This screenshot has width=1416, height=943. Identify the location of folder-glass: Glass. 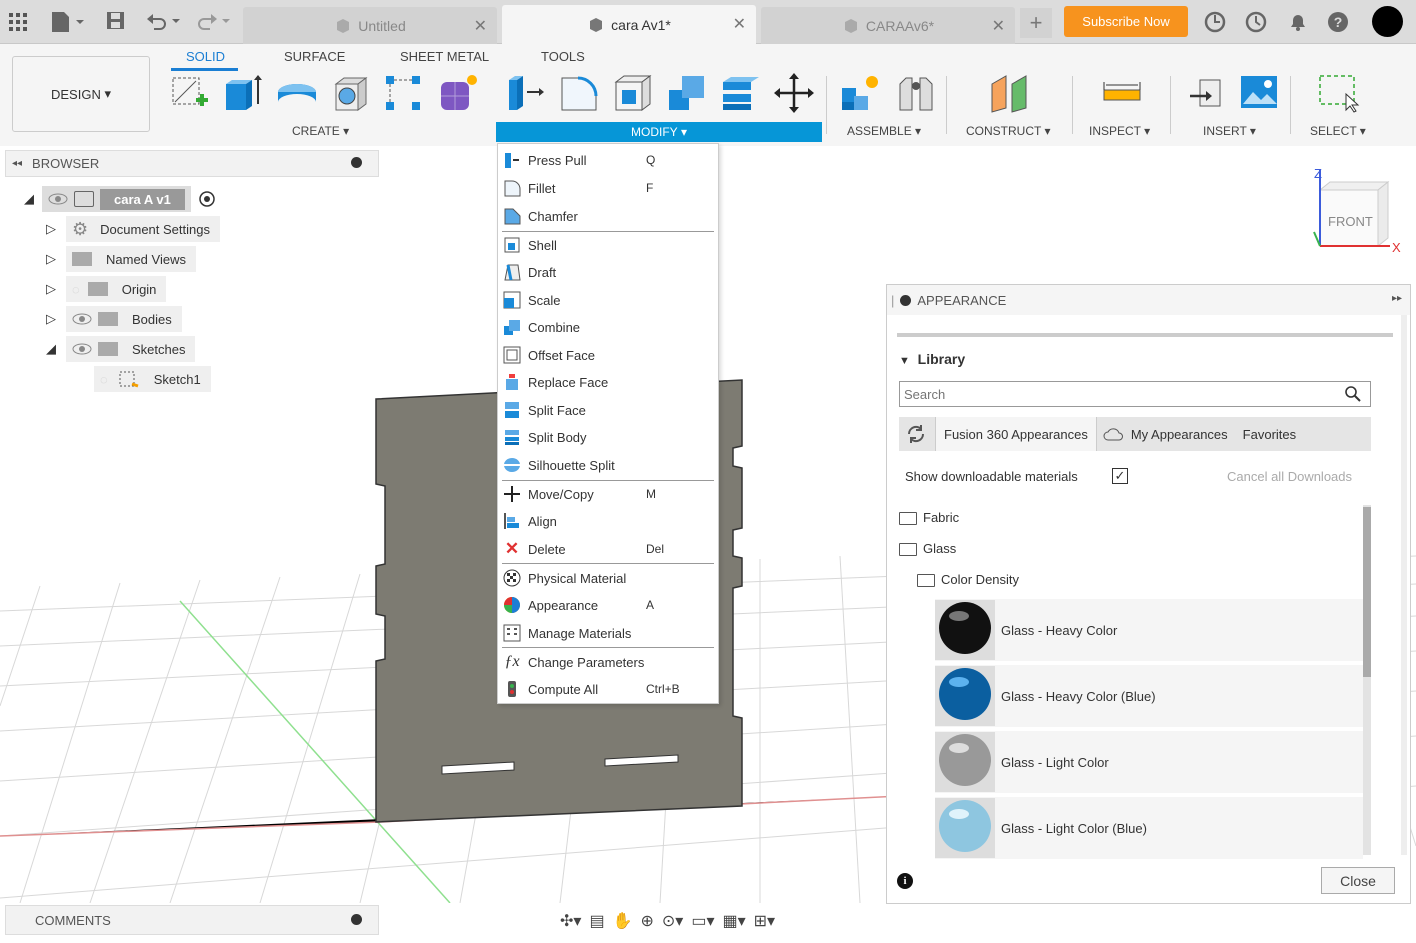
(927, 549).